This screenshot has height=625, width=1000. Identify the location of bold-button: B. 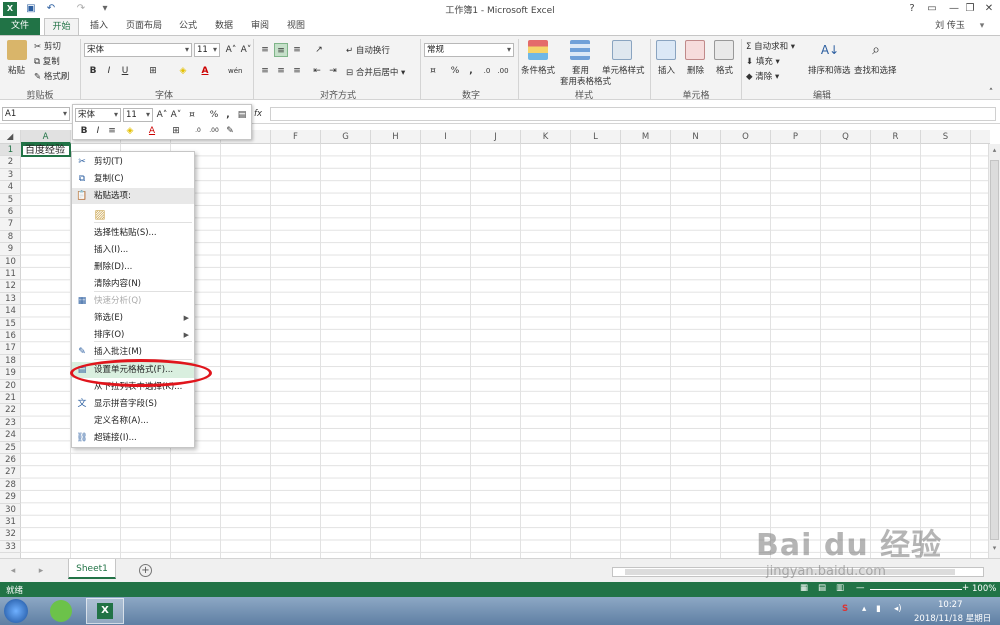
(93, 71).